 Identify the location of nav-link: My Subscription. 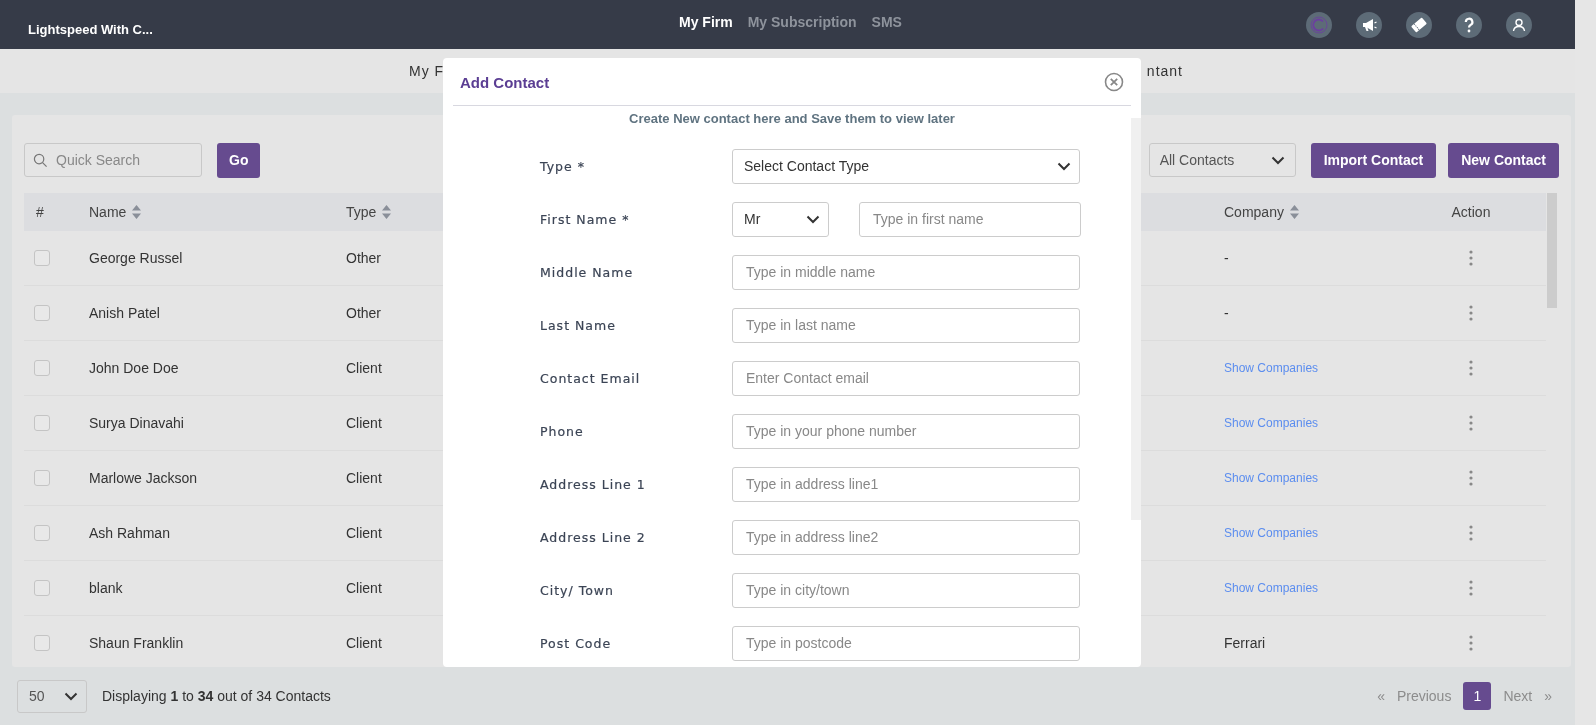
(802, 21).